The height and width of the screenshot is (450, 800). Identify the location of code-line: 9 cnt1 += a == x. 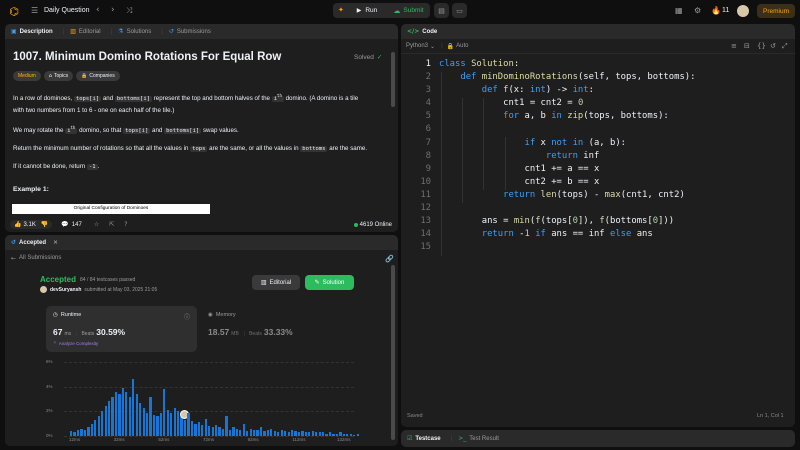
(601, 170).